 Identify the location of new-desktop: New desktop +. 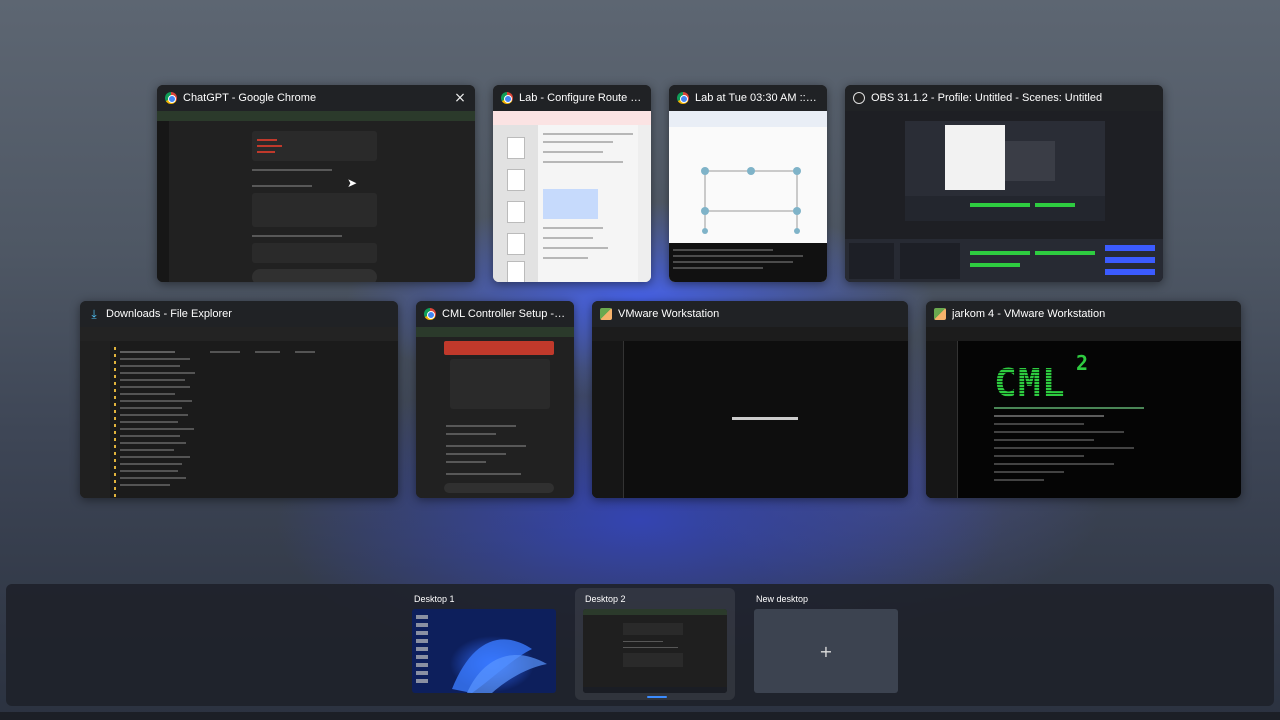
(826, 644).